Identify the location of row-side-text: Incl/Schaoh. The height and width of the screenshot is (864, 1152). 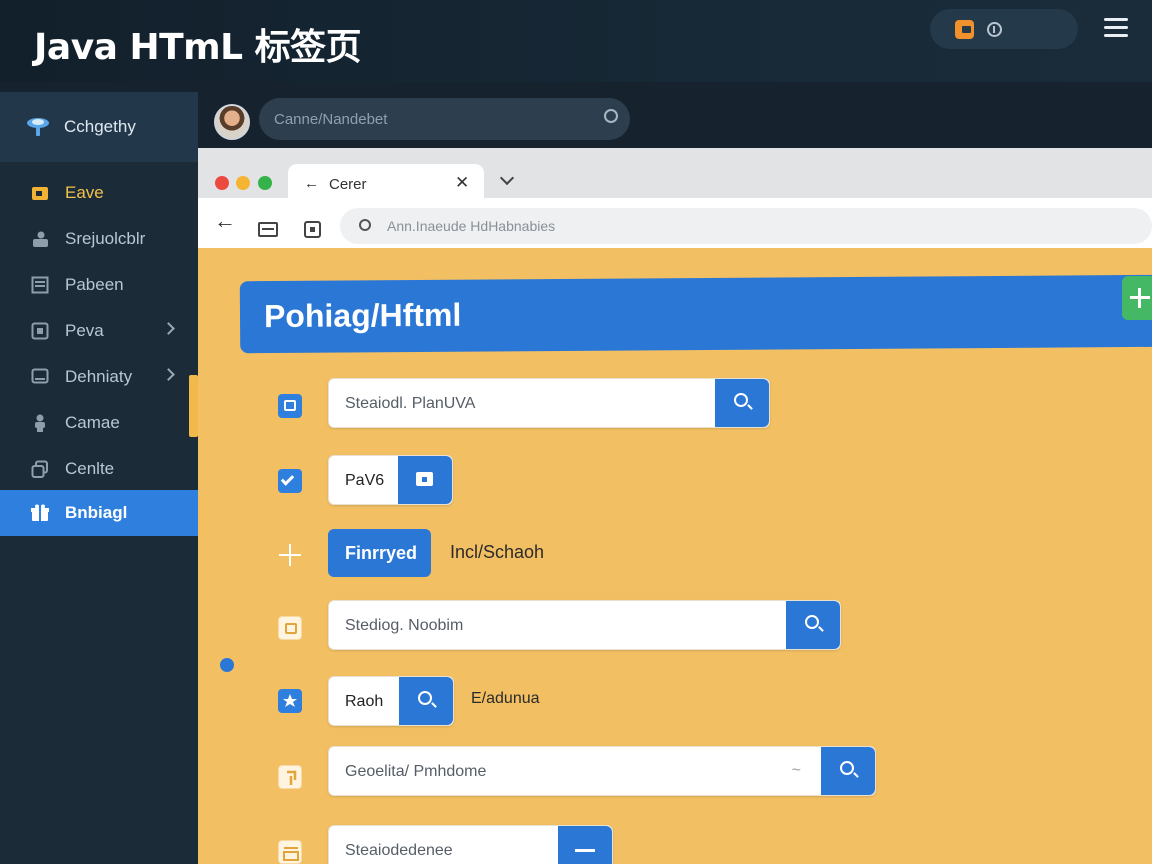
(497, 552).